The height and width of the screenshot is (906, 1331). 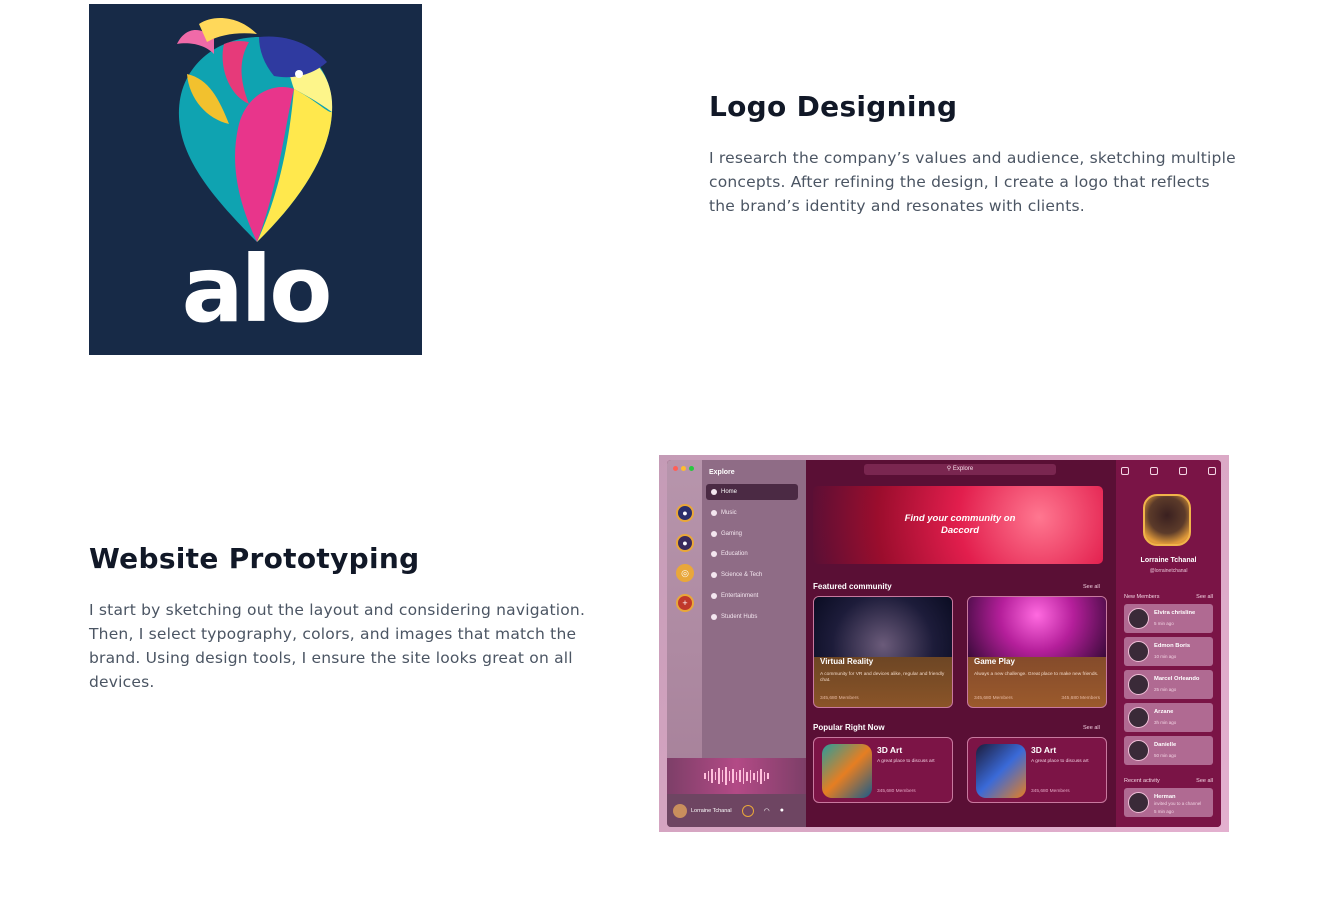 I want to click on member-item: Edmon Boris 10 min ago, so click(x=1168, y=651).